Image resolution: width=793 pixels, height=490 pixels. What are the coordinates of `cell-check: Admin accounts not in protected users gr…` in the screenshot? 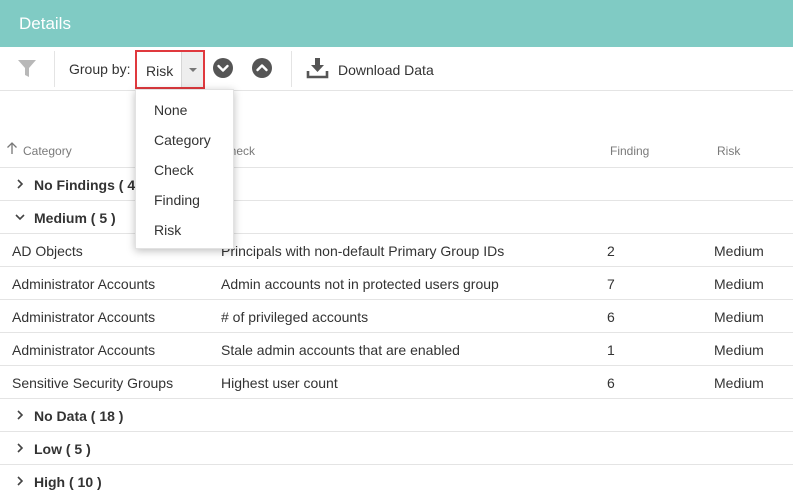 It's located at (360, 284).